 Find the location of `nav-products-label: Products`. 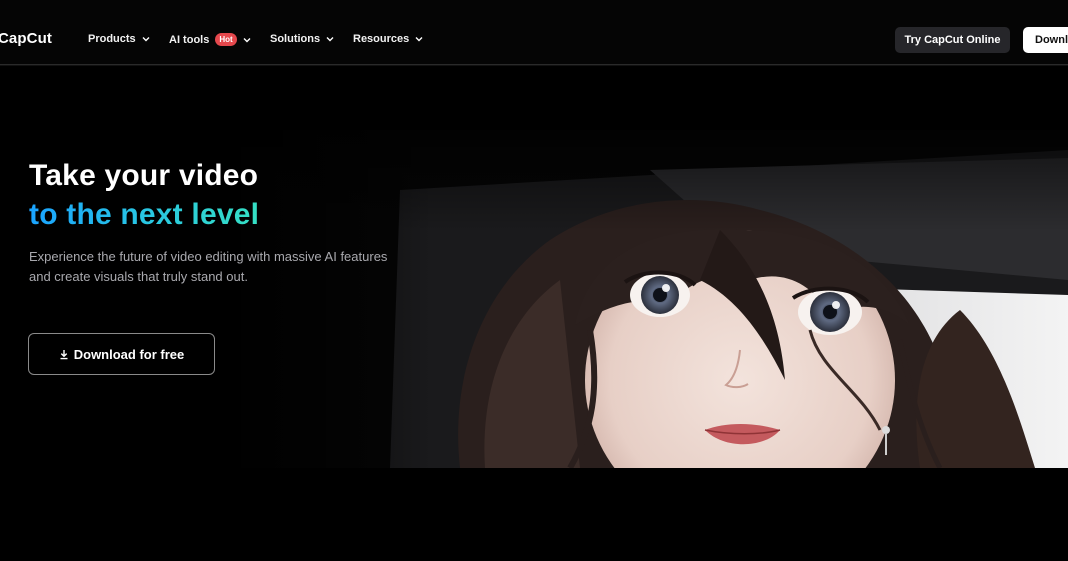

nav-products-label: Products is located at coordinates (112, 39).